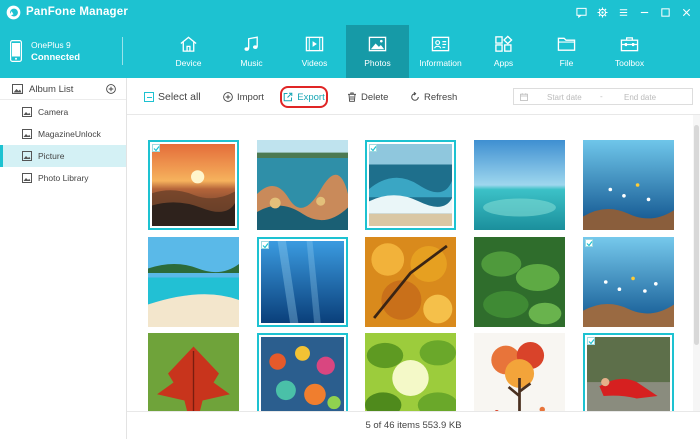  Describe the element at coordinates (228, 97) in the screenshot. I see `import-icon` at that location.